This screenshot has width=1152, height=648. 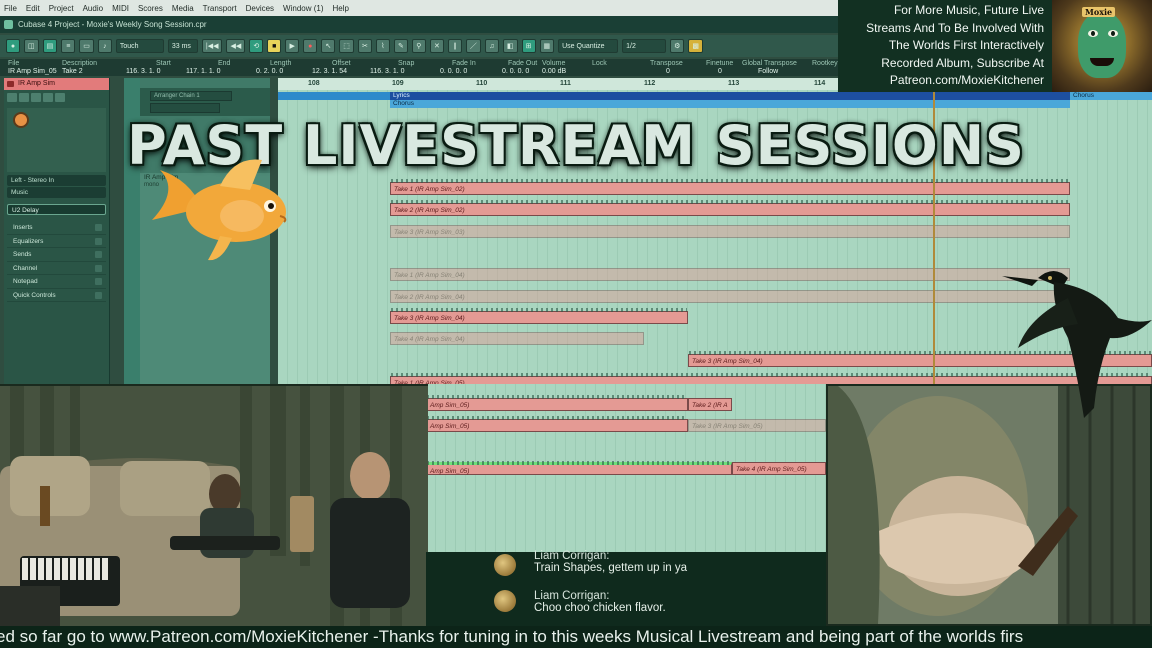 What do you see at coordinates (539, 316) in the screenshot?
I see `audio-event: Take 3 (IR Amp Sim_04)` at bounding box center [539, 316].